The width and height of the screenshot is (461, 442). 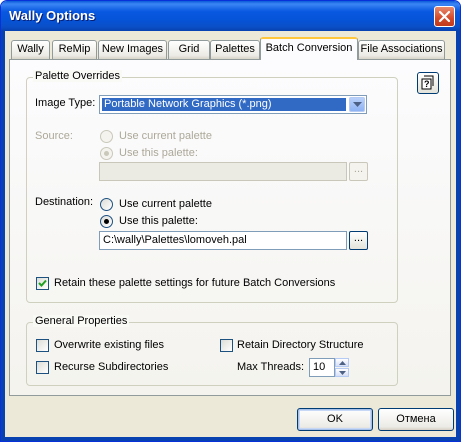 I want to click on image-type-label: Image Type:, so click(x=65, y=103).